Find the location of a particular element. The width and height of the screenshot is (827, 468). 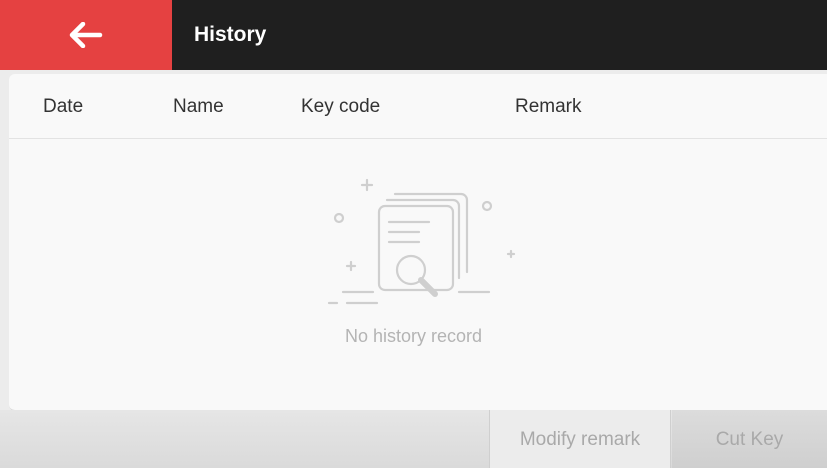

column-header-name: Name is located at coordinates (198, 106).